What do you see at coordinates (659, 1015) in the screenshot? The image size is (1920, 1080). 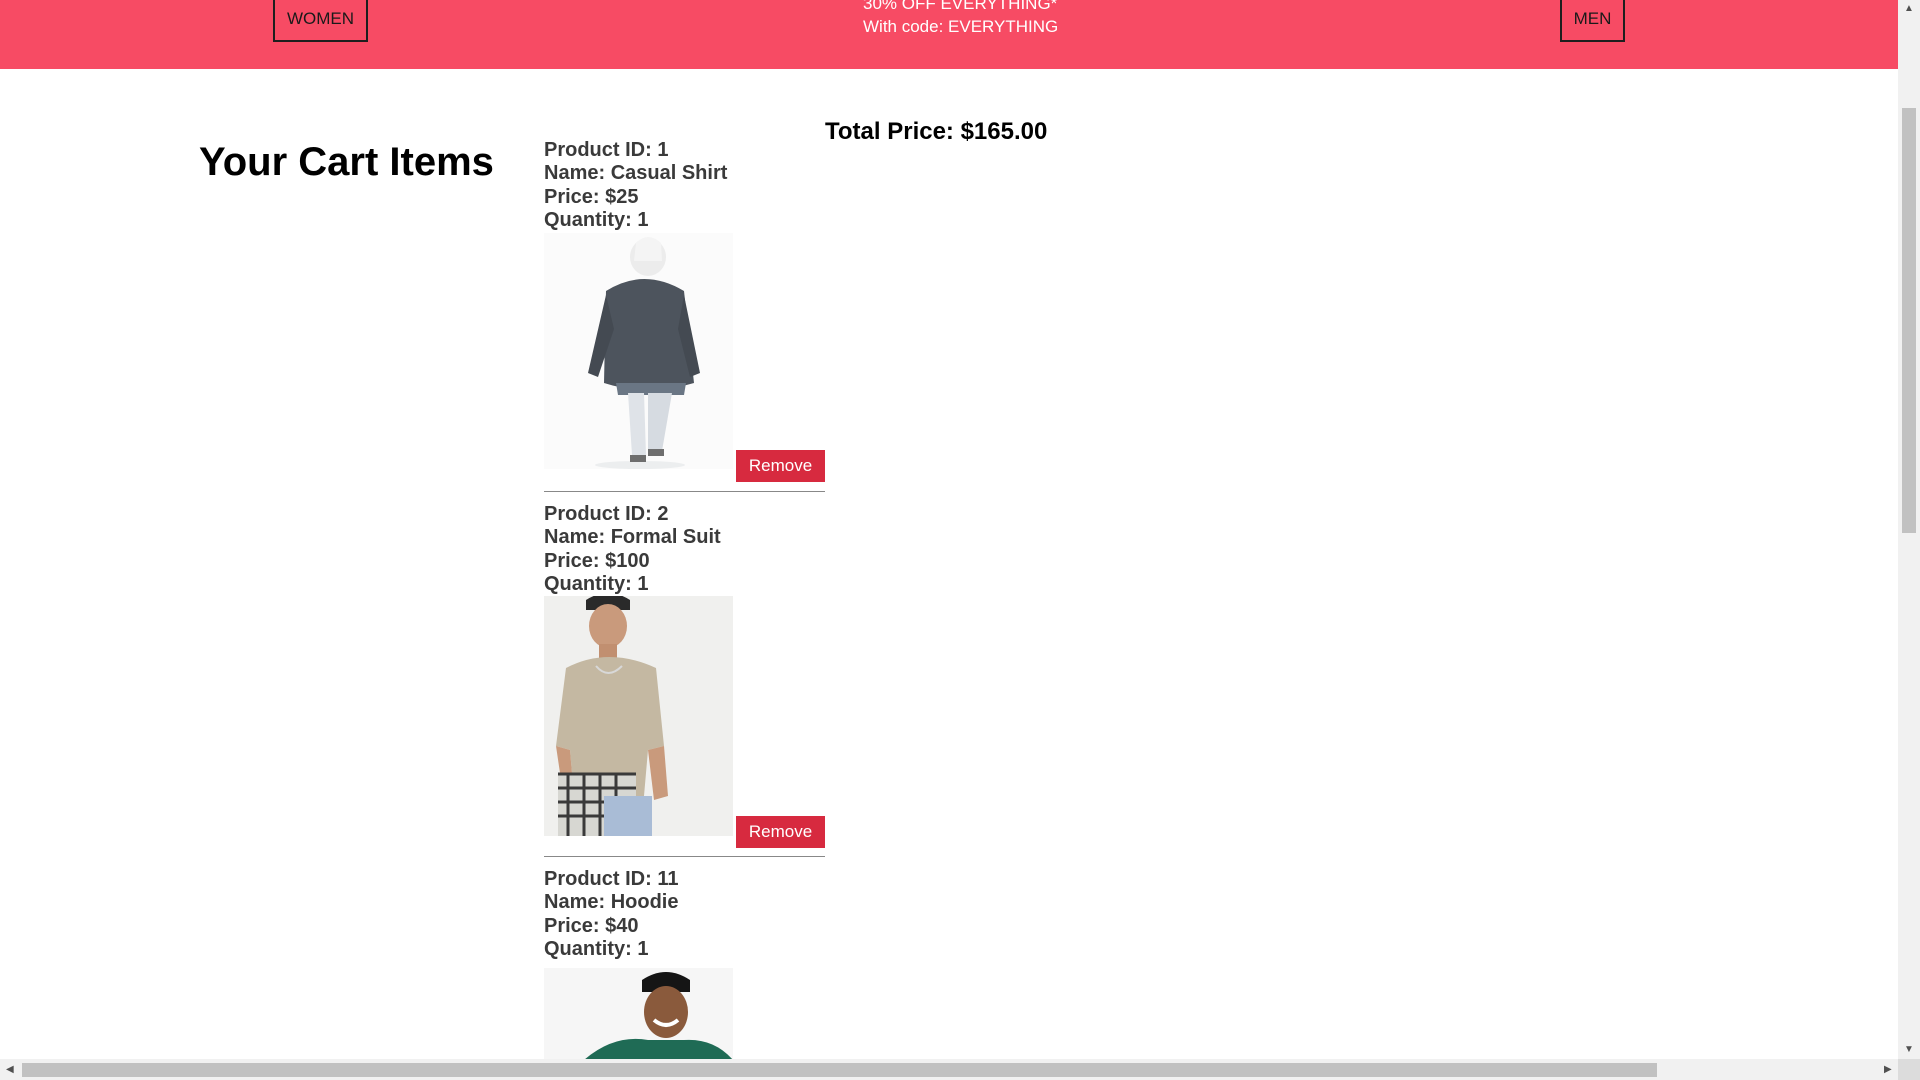 I see `hoodie-model-figure` at bounding box center [659, 1015].